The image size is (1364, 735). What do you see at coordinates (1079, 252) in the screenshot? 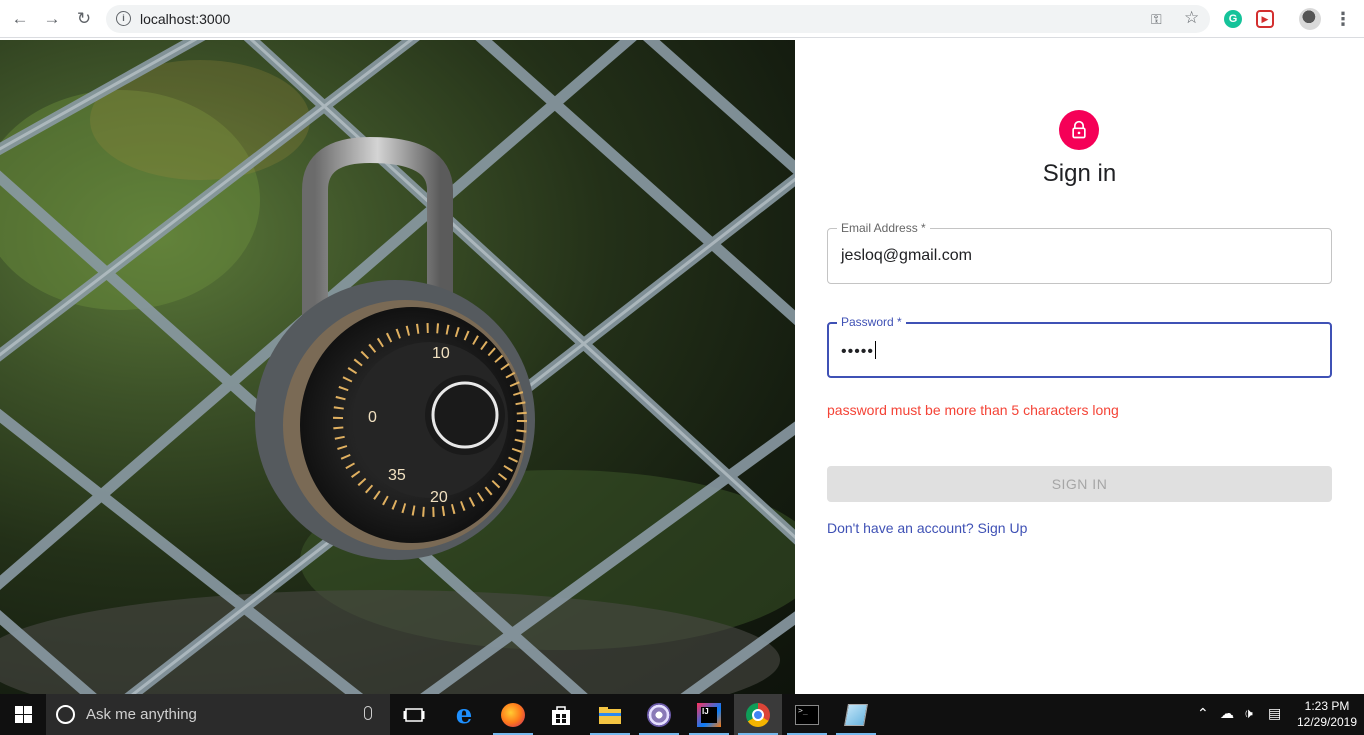
I see `email-field: Email Address * jesloq@gmail.com` at bounding box center [1079, 252].